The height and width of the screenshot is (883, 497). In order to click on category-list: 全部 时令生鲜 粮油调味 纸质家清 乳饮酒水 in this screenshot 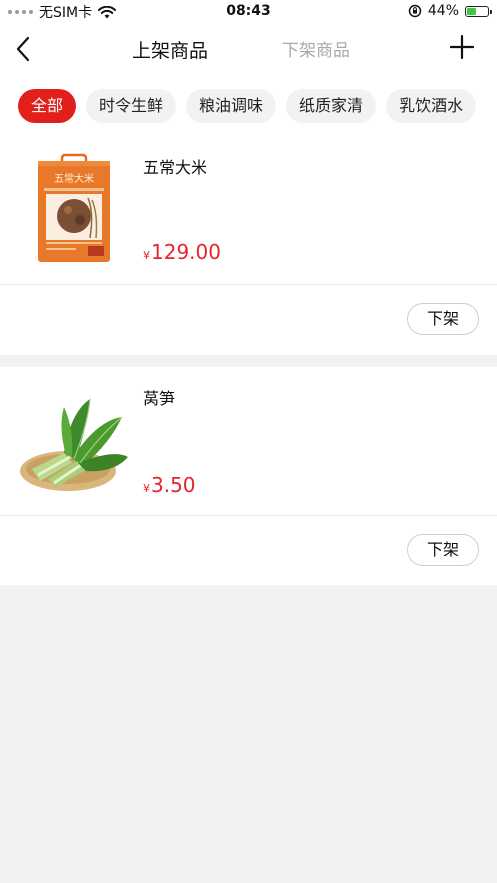, I will do `click(247, 106)`.